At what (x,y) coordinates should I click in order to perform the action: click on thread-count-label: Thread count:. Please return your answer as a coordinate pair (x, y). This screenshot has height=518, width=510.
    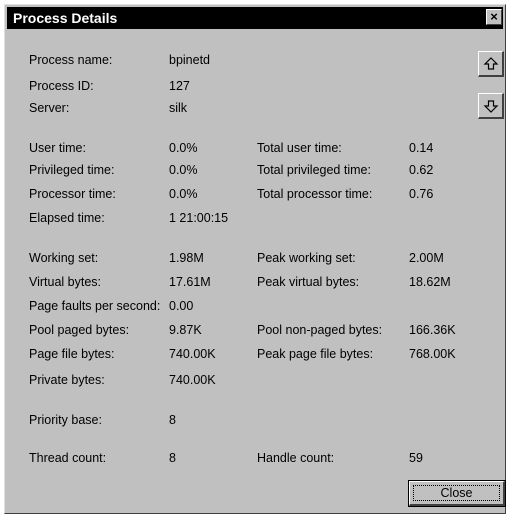
    Looking at the image, I should click on (68, 458).